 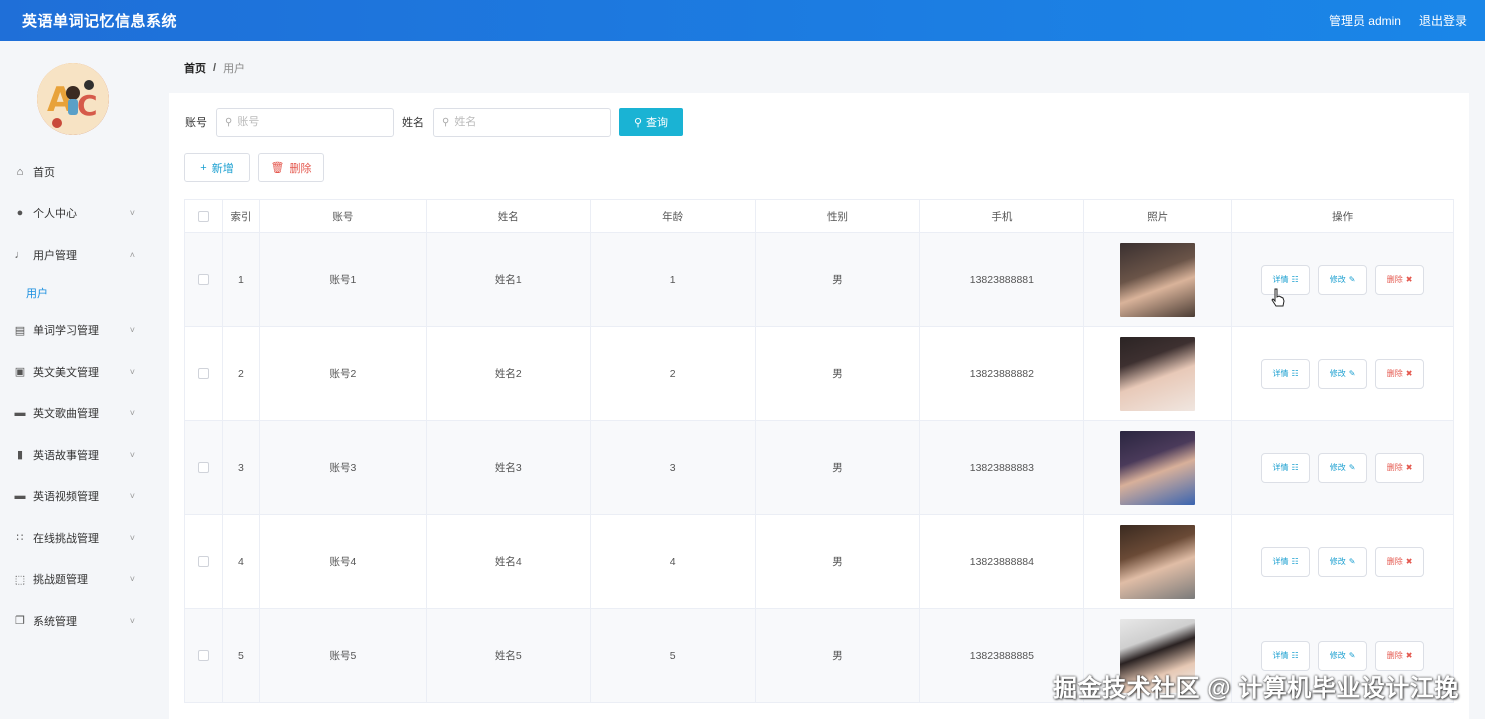 I want to click on name-search-box: ⚲, so click(x=522, y=122).